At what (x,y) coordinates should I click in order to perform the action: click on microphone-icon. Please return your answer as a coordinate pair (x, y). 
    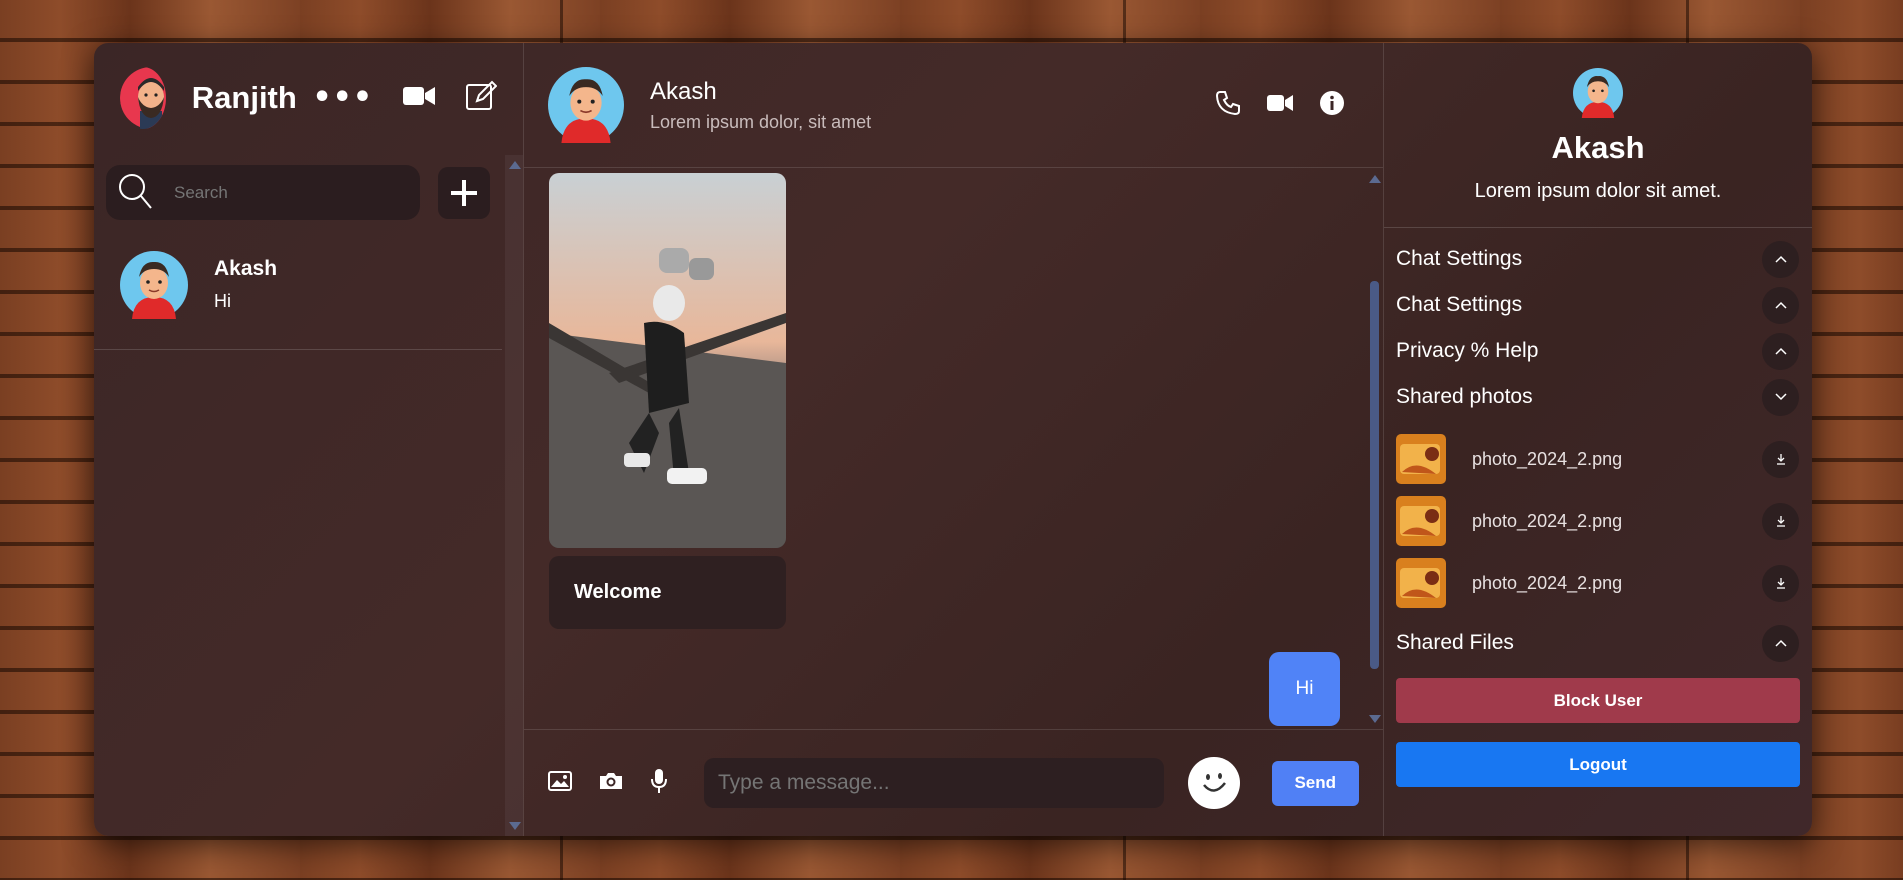
    Looking at the image, I should click on (659, 783).